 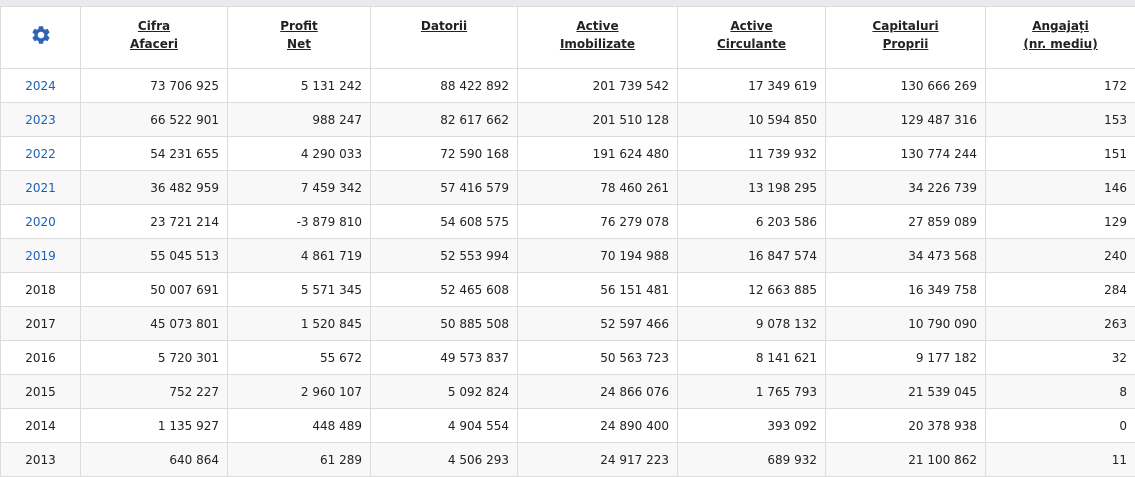 What do you see at coordinates (598, 222) in the screenshot?
I see `cell-active-imobilizate: 76 279 078` at bounding box center [598, 222].